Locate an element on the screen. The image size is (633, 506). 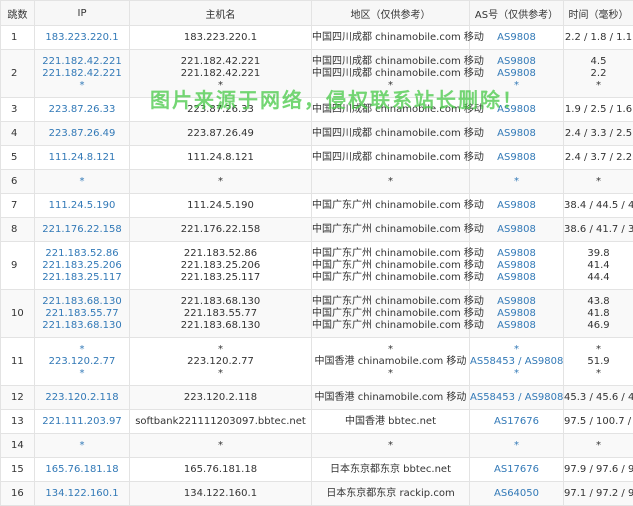
host-value: 223.87.26.33 is located at coordinates (220, 110).